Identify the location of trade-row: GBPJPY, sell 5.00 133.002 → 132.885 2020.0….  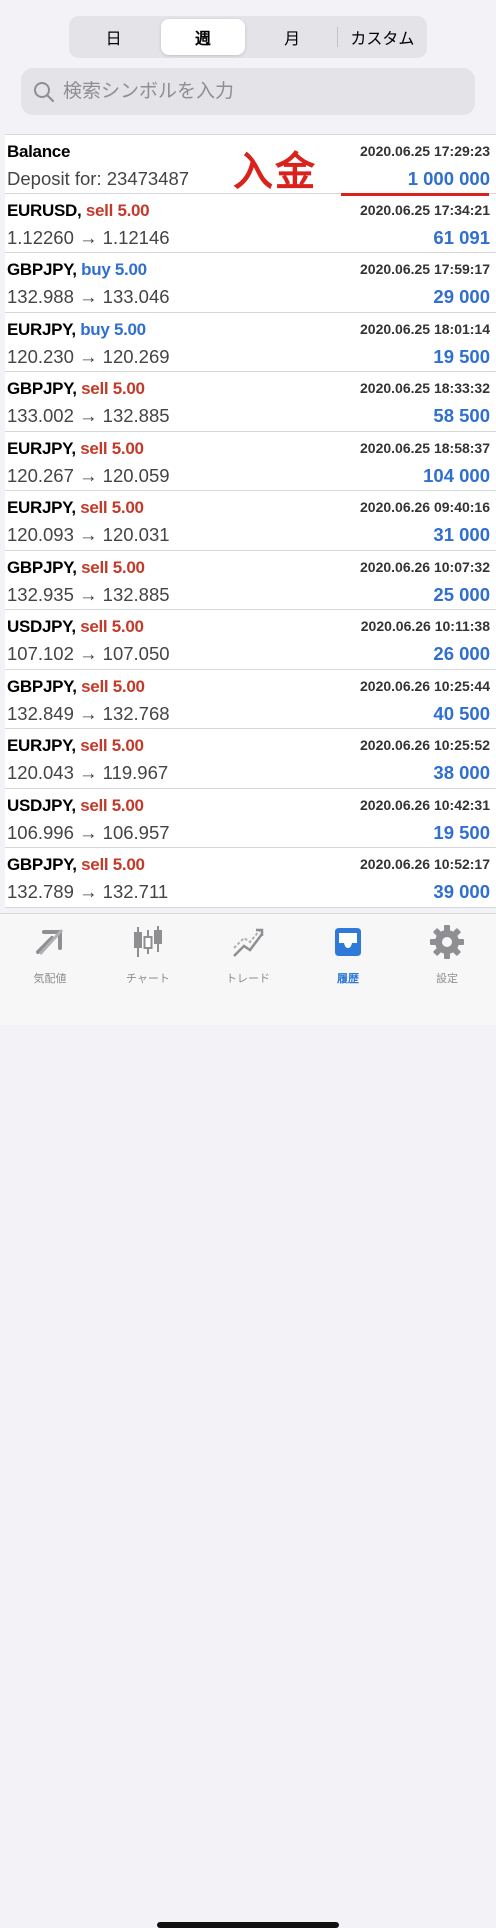
(250, 402).